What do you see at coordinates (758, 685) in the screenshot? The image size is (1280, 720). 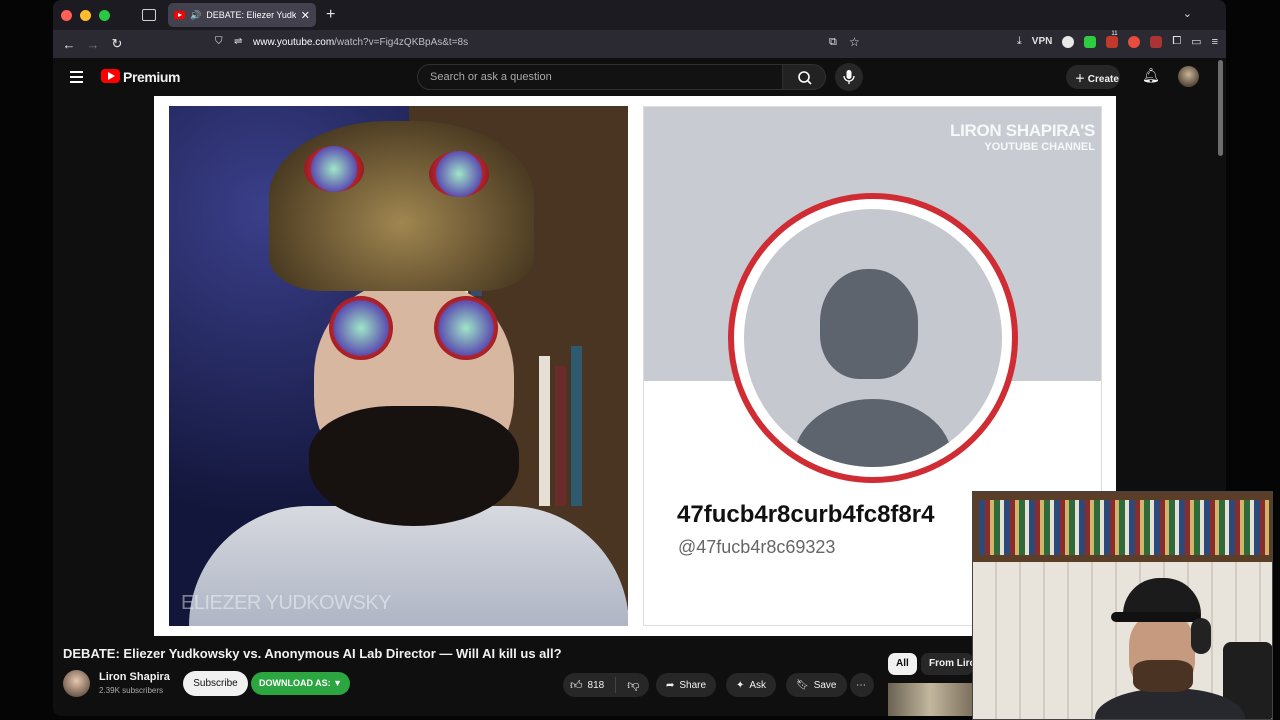 I see `ask-label: Ask` at bounding box center [758, 685].